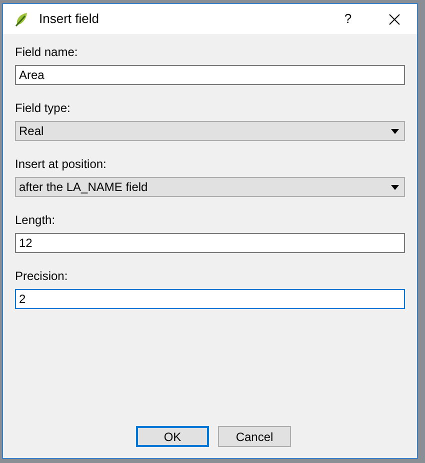 This screenshot has width=425, height=463. What do you see at coordinates (210, 299) in the screenshot?
I see `input-field: 2` at bounding box center [210, 299].